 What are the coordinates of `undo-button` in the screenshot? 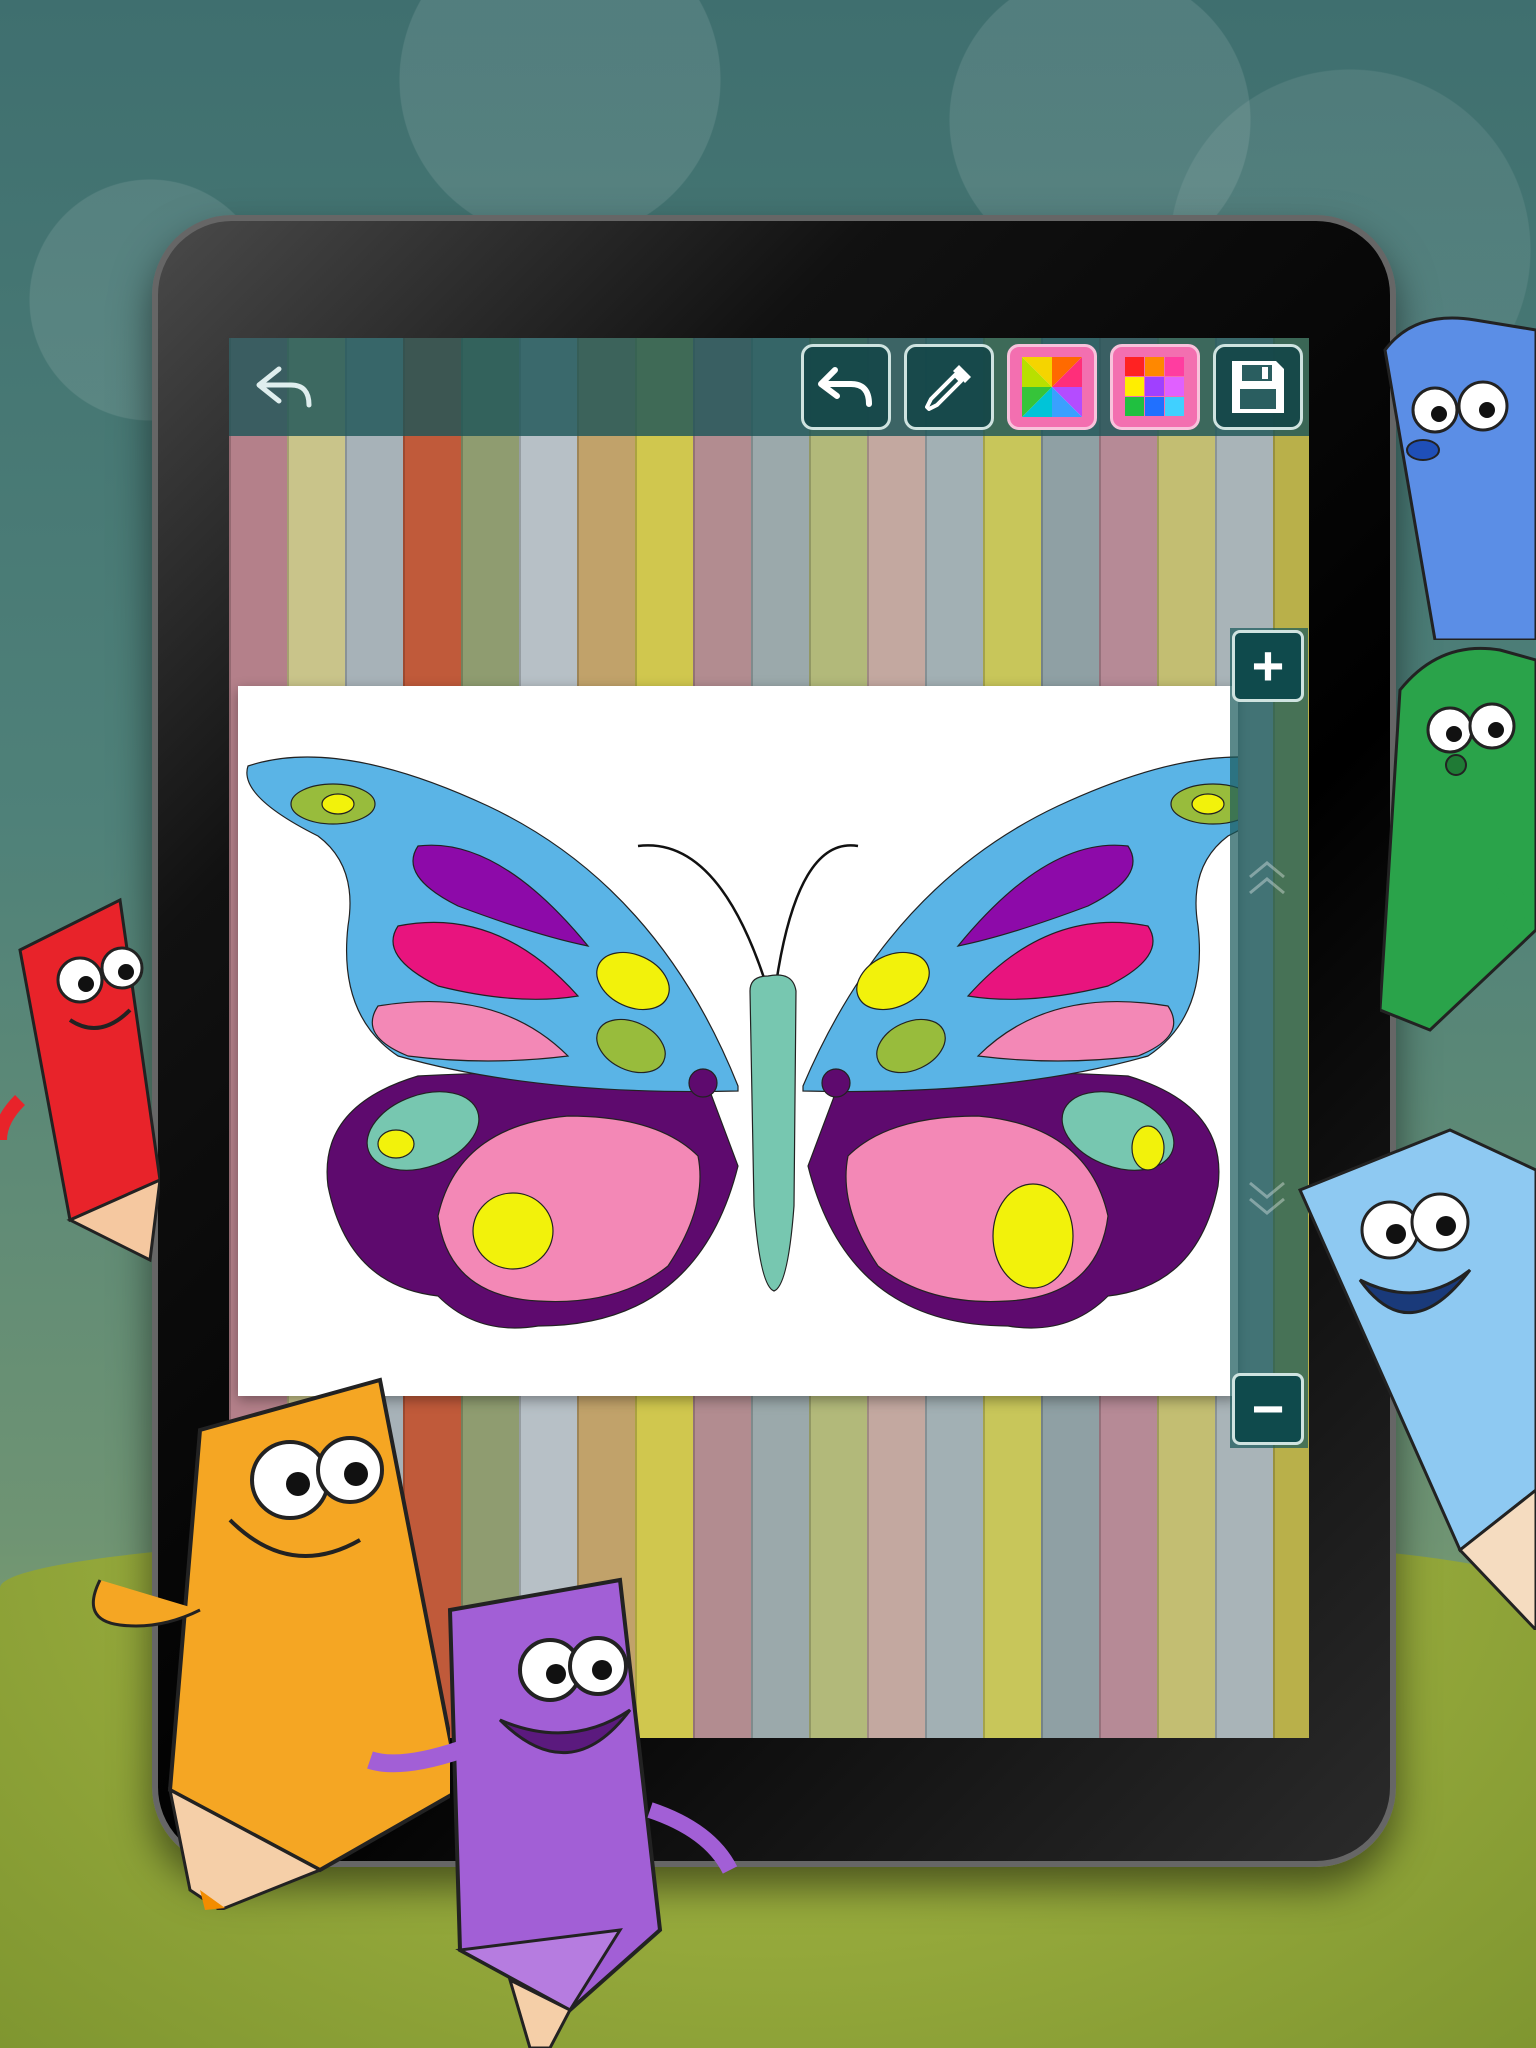 It's located at (846, 387).